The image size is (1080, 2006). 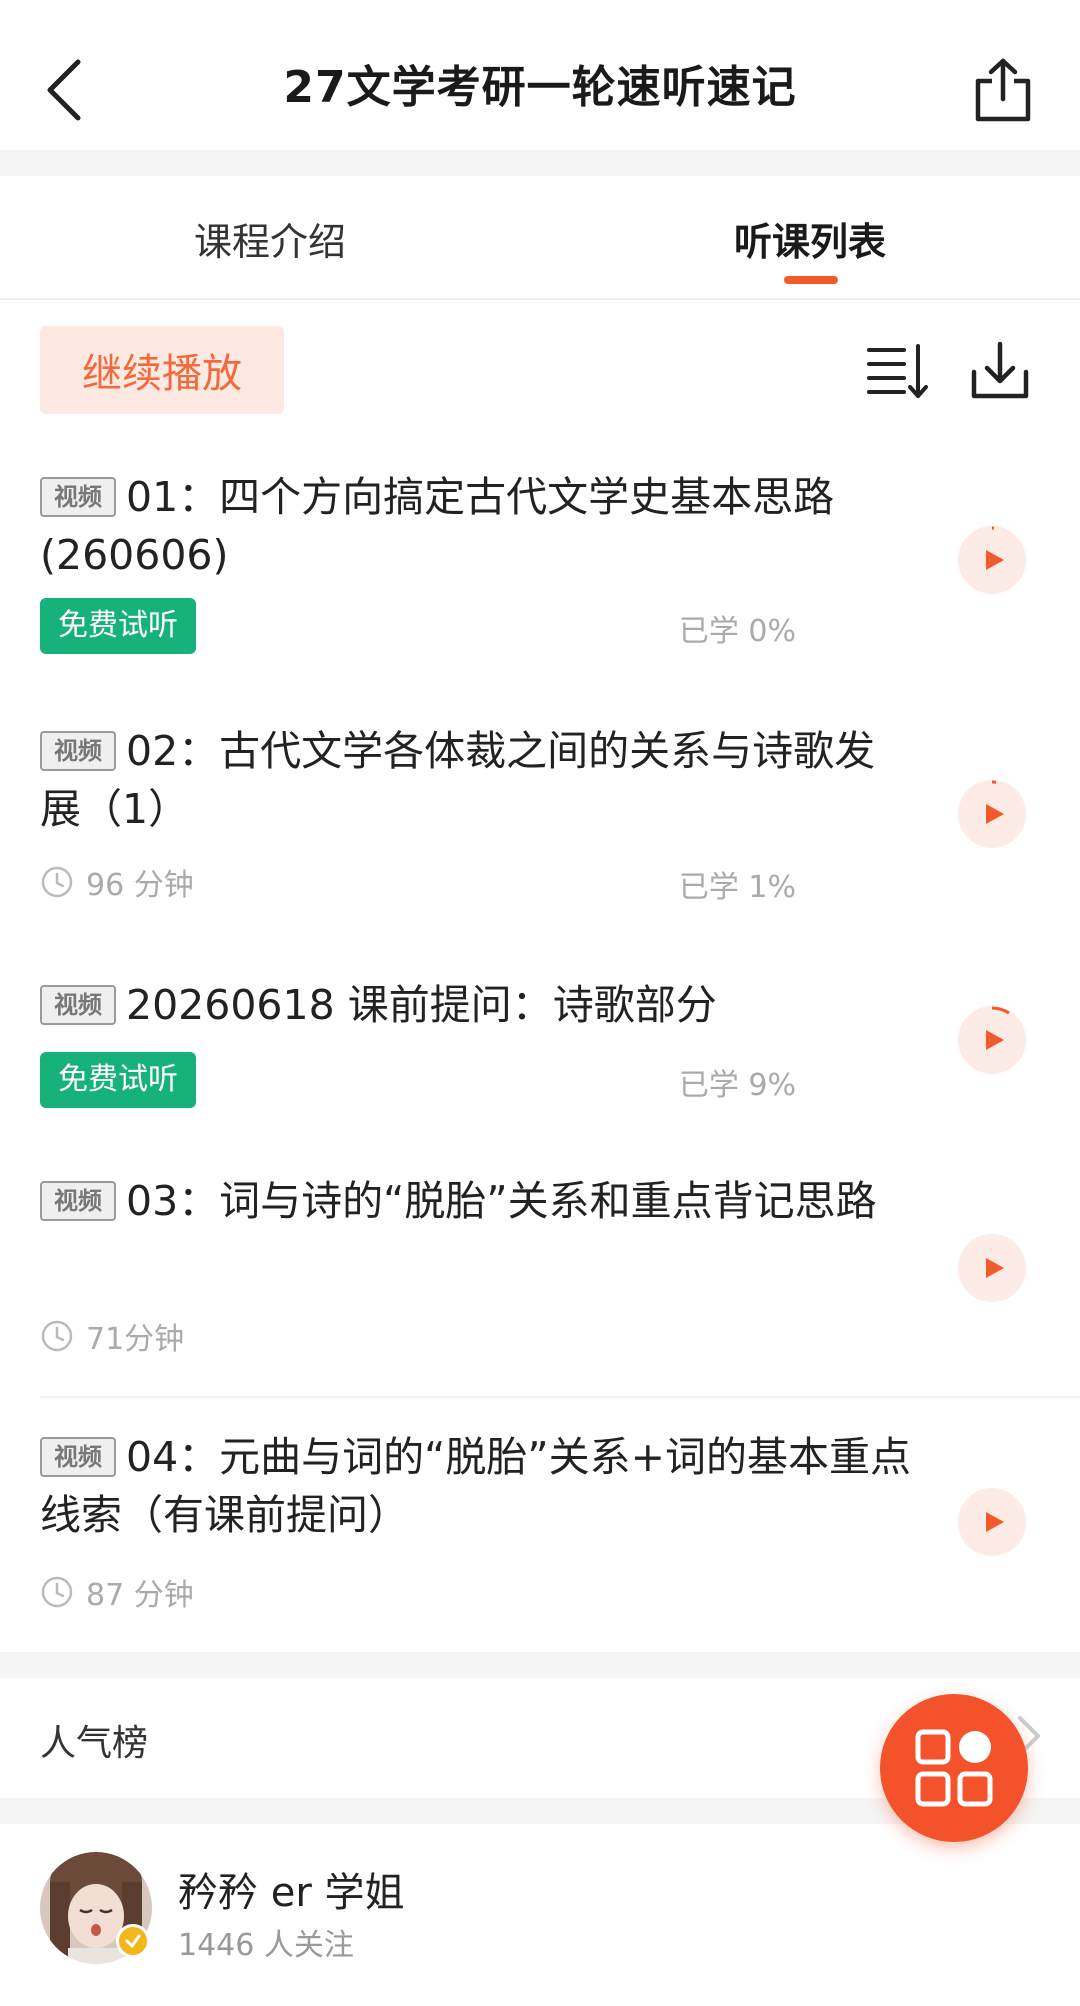 I want to click on lesson-title-text: 04：元曲与词的“脱胎”关系+词的基本重点线索（有课前提问）, so click(x=476, y=1486).